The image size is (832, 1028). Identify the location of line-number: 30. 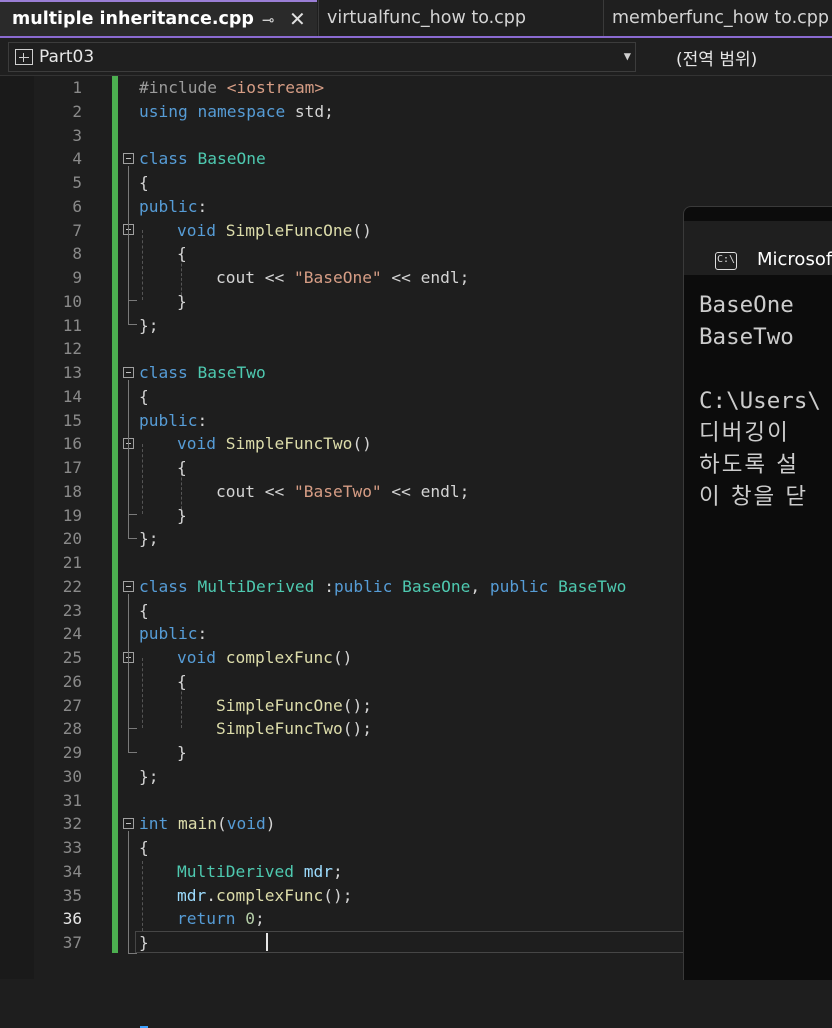
(72, 776).